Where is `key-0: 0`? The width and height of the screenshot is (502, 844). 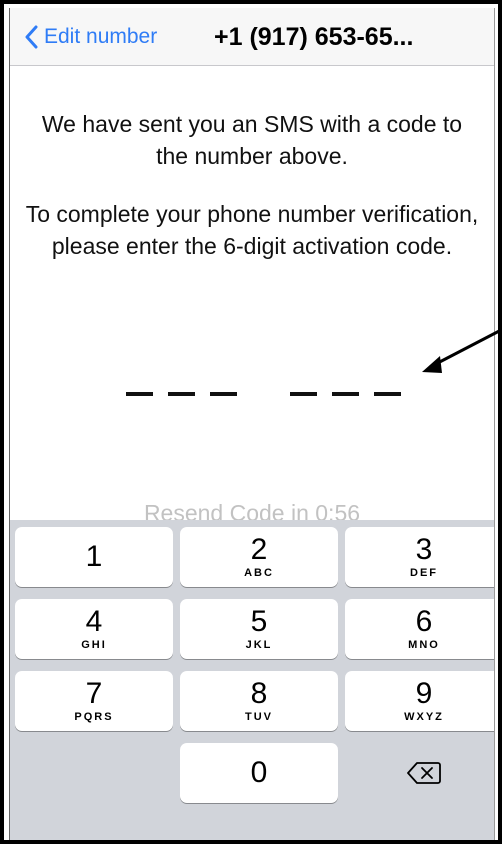 key-0: 0 is located at coordinates (259, 773).